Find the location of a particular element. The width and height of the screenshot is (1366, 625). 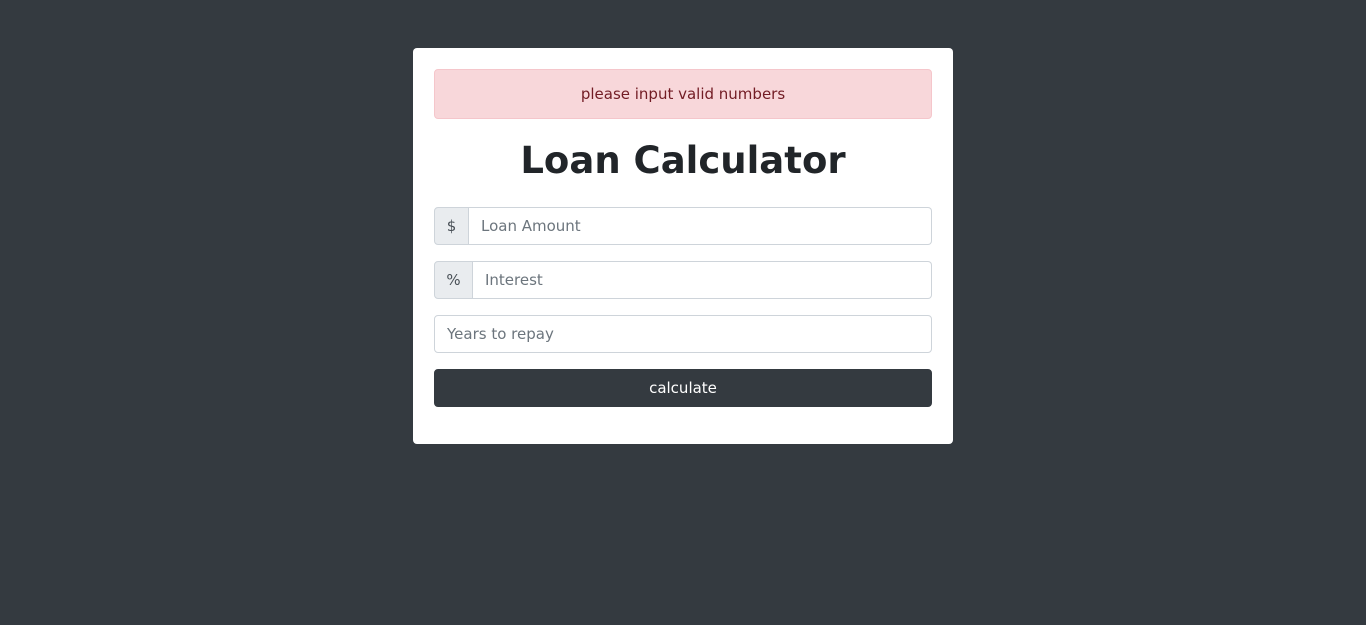

loan-amount-group: $ is located at coordinates (683, 226).